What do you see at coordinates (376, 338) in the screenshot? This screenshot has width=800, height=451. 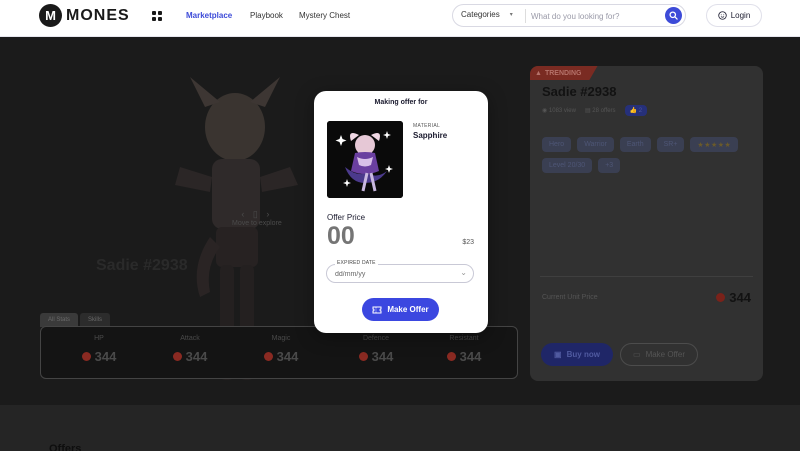 I see `stat-label: Defence` at bounding box center [376, 338].